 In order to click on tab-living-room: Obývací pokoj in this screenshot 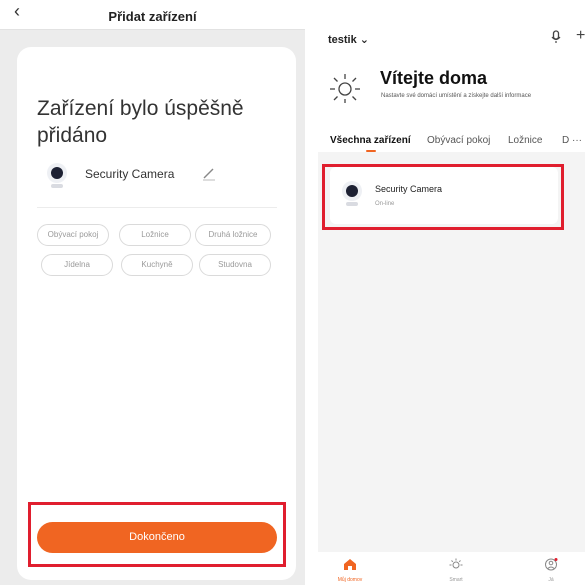, I will do `click(458, 140)`.